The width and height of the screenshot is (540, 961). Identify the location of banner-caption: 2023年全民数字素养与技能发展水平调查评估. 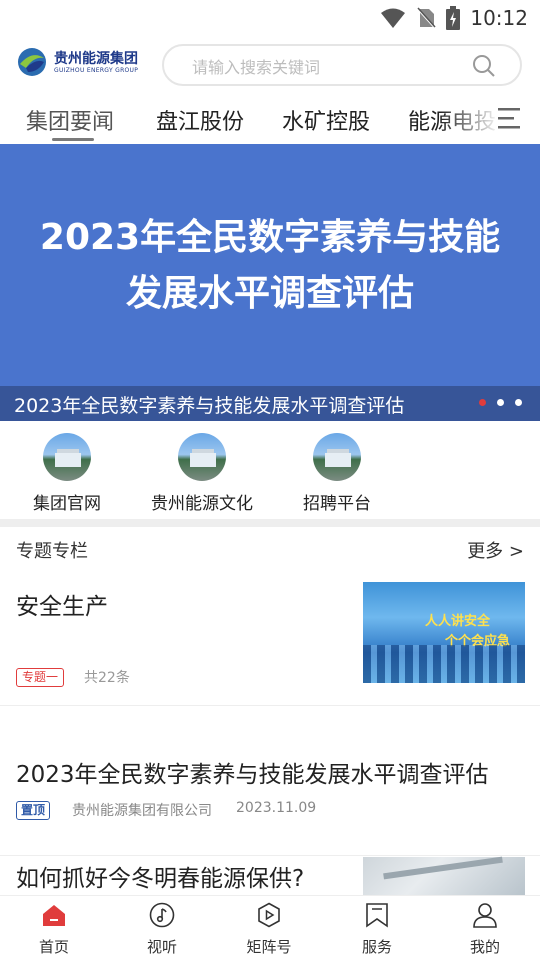
(209, 406).